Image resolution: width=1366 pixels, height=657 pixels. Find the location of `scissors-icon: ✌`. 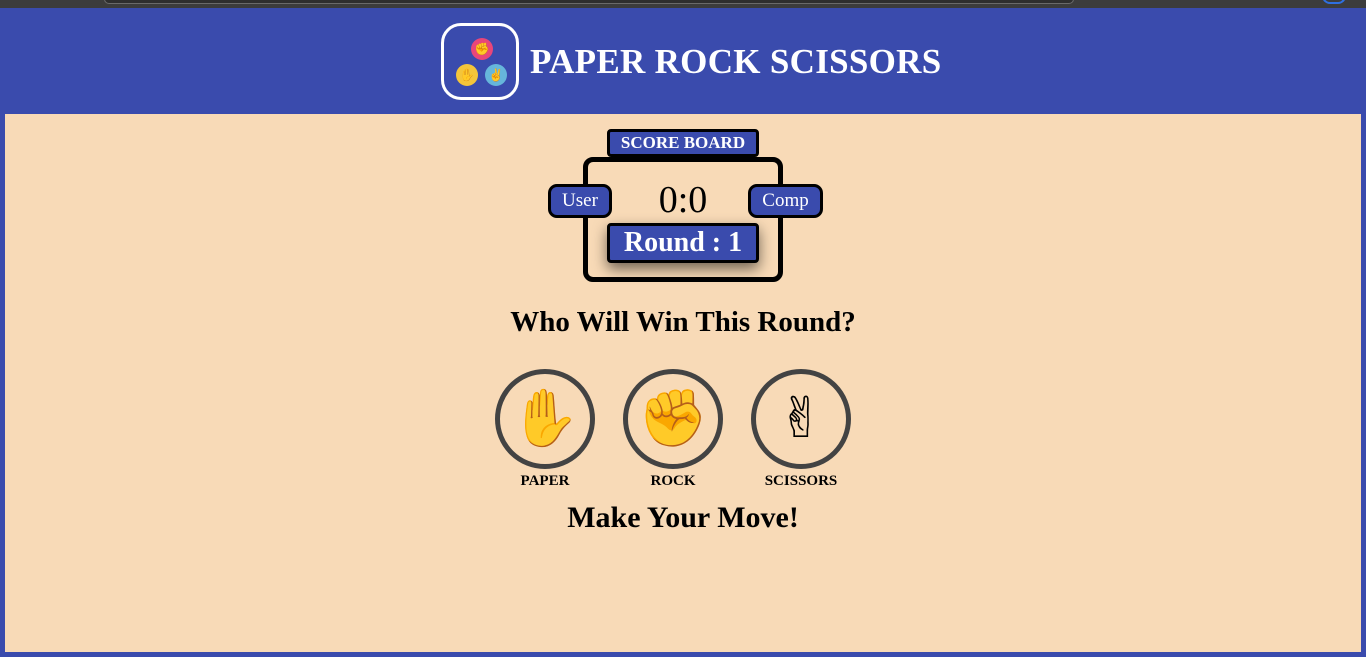

scissors-icon: ✌ is located at coordinates (496, 75).